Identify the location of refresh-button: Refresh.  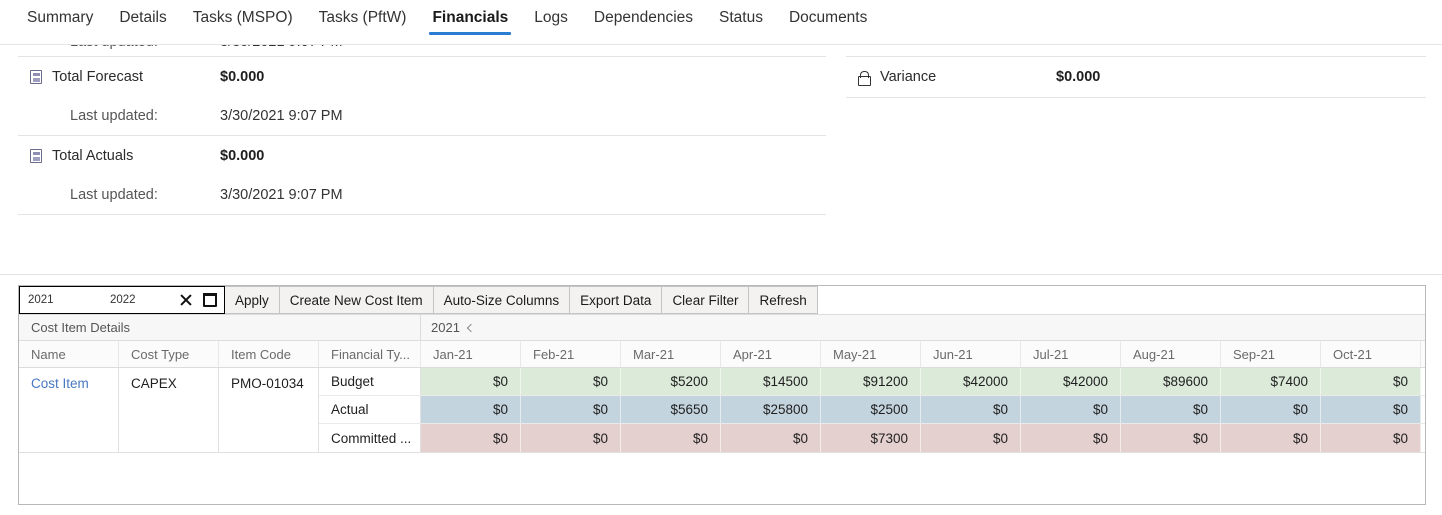
(783, 300).